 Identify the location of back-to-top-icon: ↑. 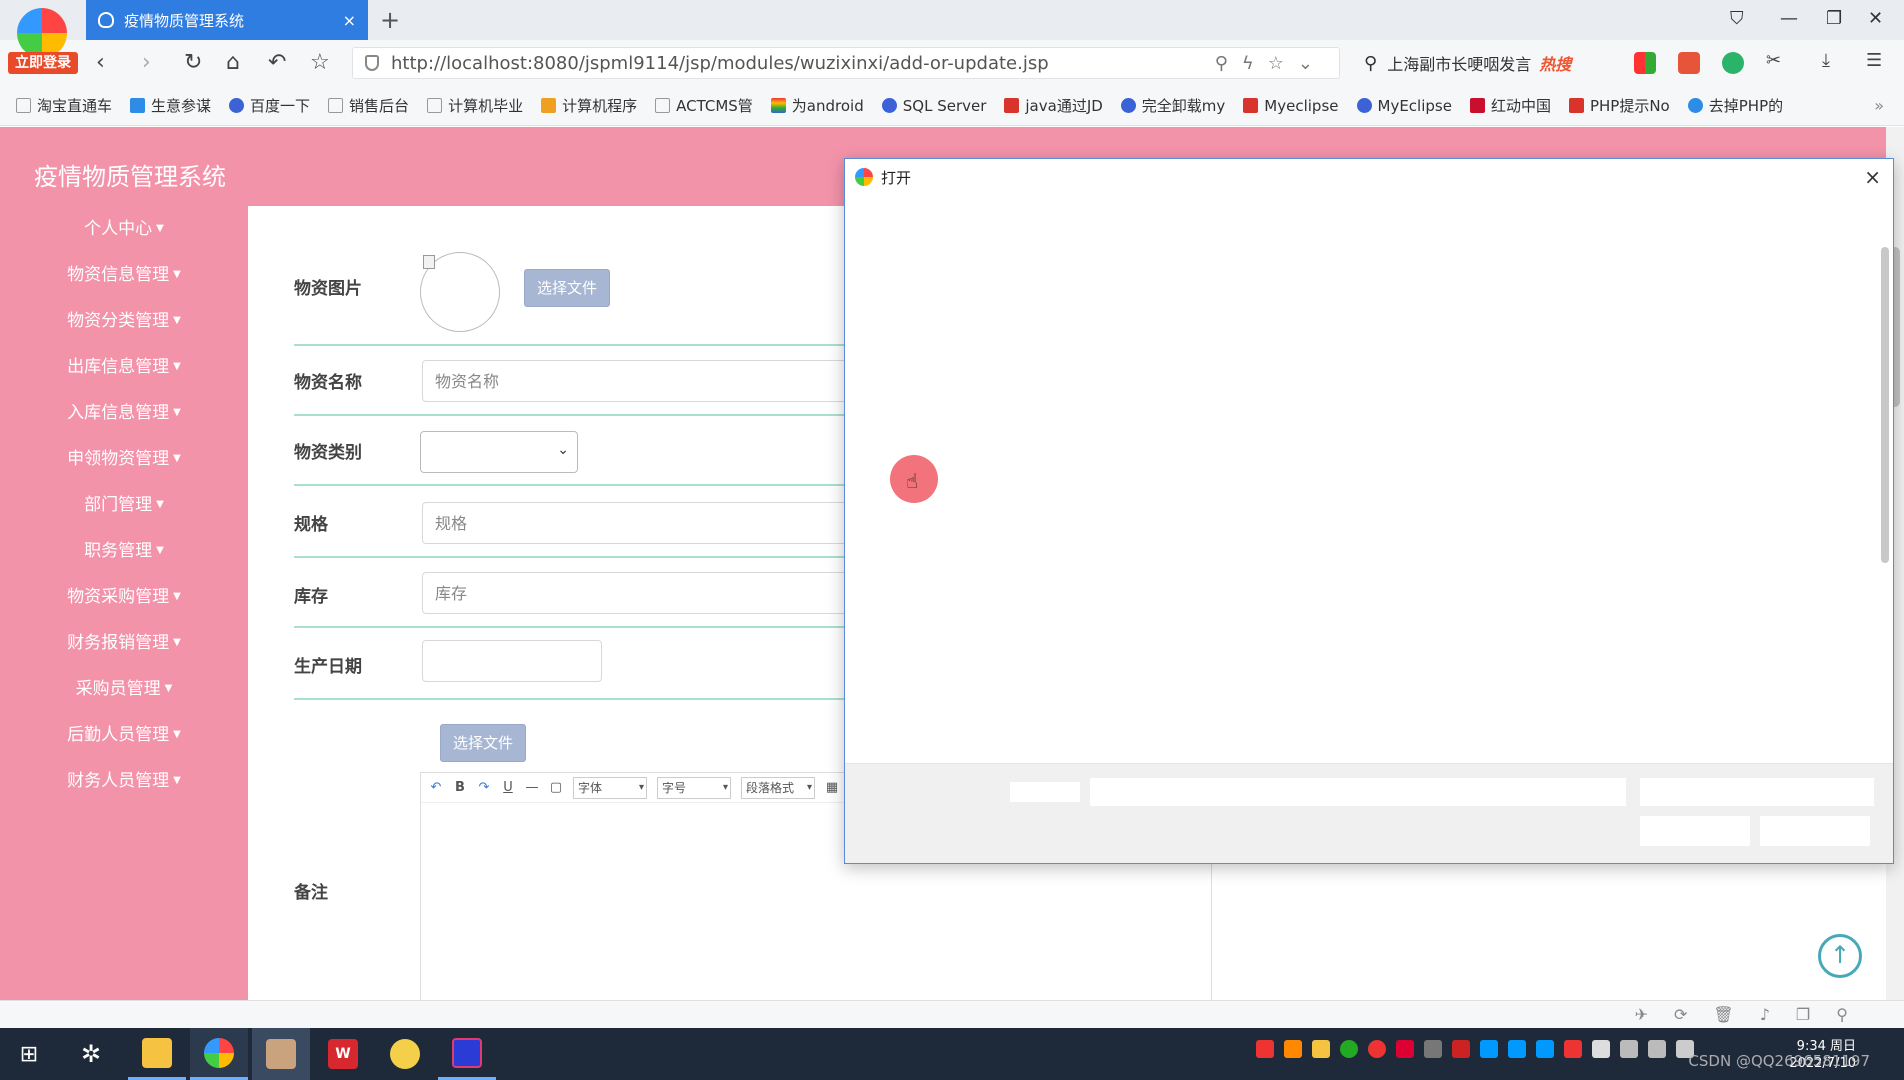
(1840, 956).